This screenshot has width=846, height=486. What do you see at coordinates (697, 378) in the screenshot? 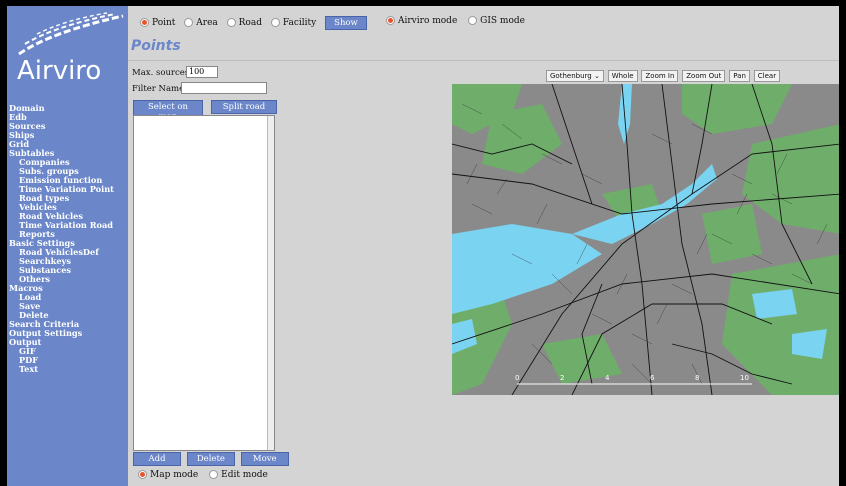
I see `scale-label: 8` at bounding box center [697, 378].